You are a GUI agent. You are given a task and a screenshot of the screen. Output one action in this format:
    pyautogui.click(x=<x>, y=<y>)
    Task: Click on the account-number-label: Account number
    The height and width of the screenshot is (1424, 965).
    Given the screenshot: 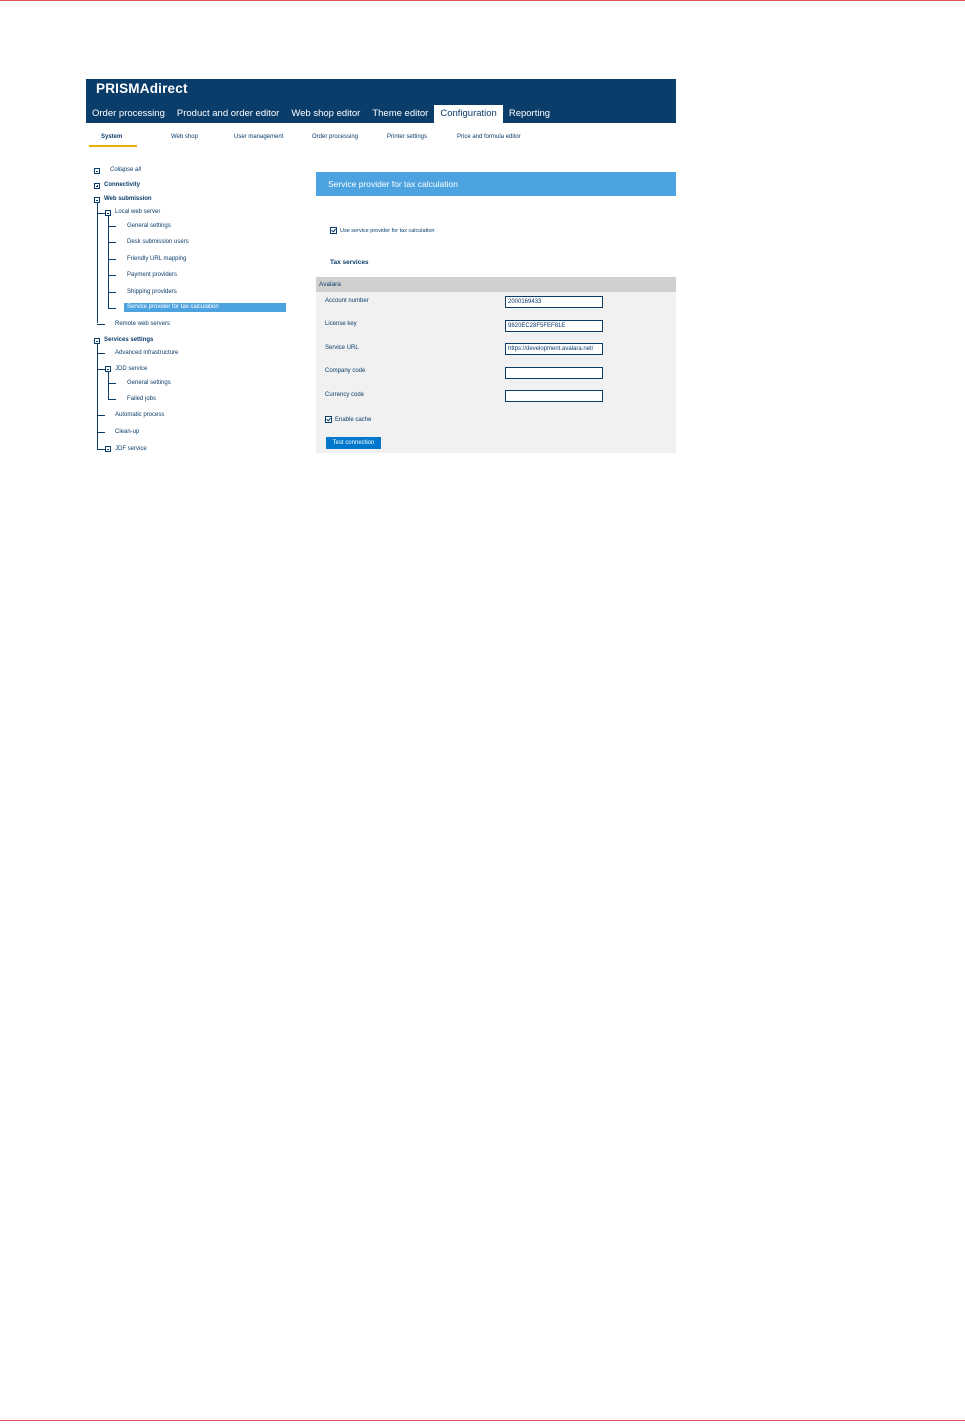 What is the action you would take?
    pyautogui.click(x=347, y=301)
    